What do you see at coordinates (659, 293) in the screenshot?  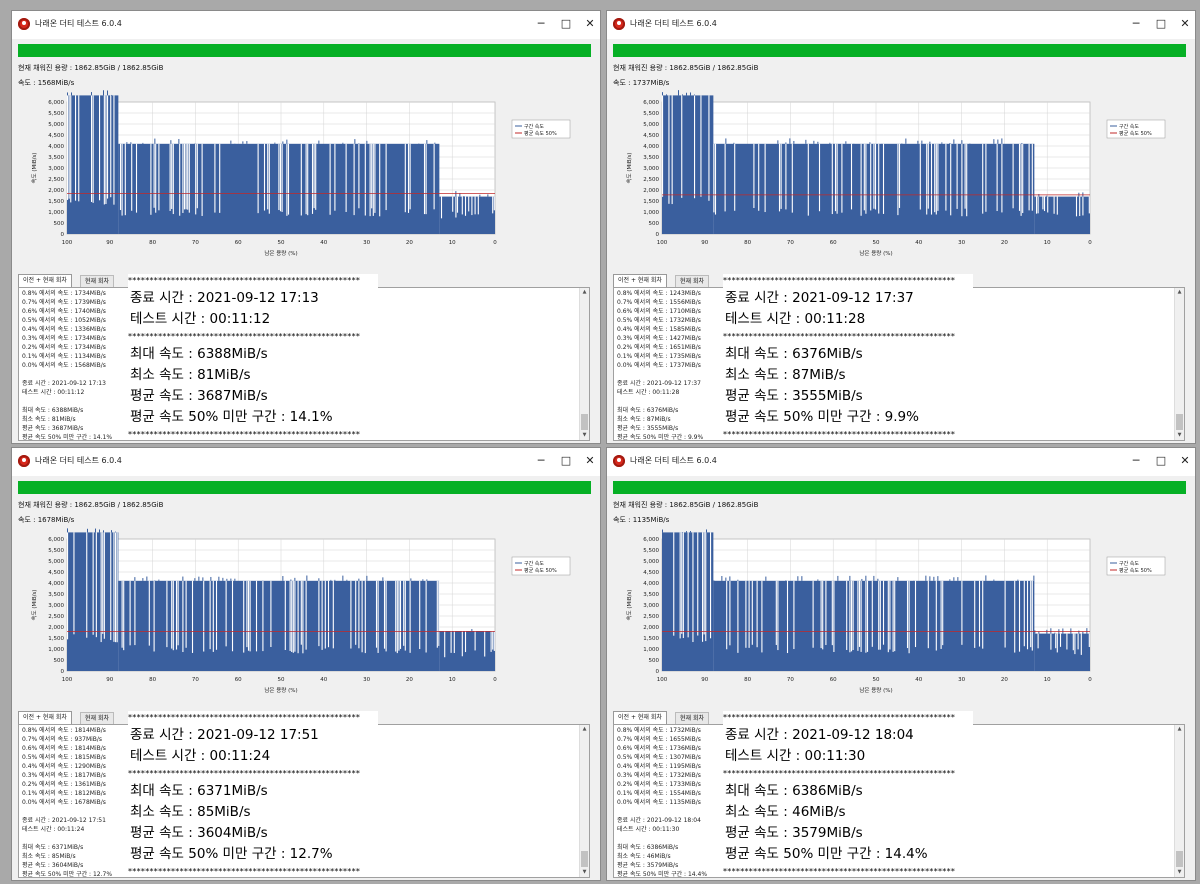 I see `log-line: 0.8% 에서의 속도 : 1243MiB/s` at bounding box center [659, 293].